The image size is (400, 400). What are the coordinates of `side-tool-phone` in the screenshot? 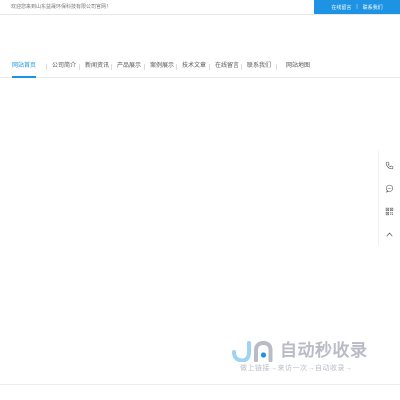 It's located at (389, 165).